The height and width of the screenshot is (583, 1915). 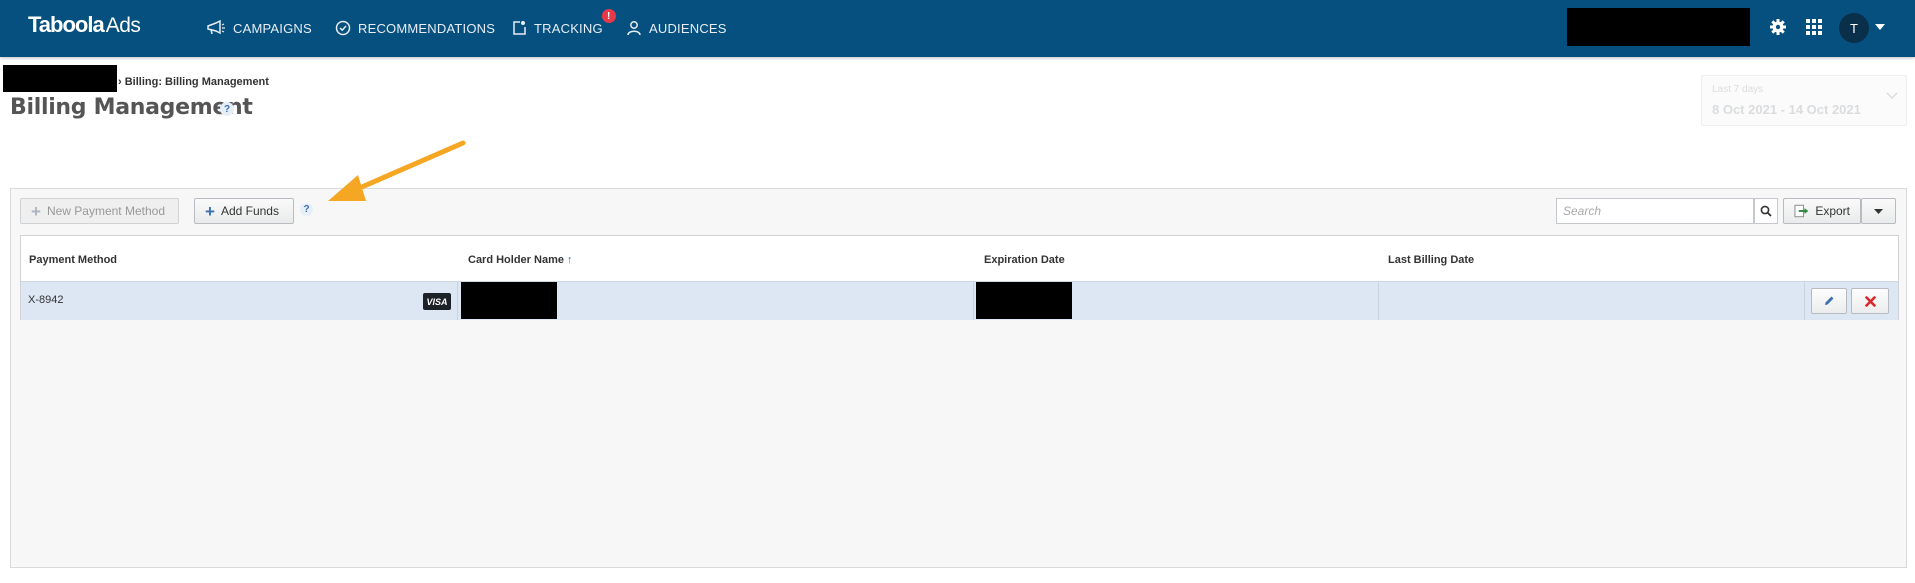 I want to click on column-header-expiration-date: Expiration Date, so click(x=1024, y=260).